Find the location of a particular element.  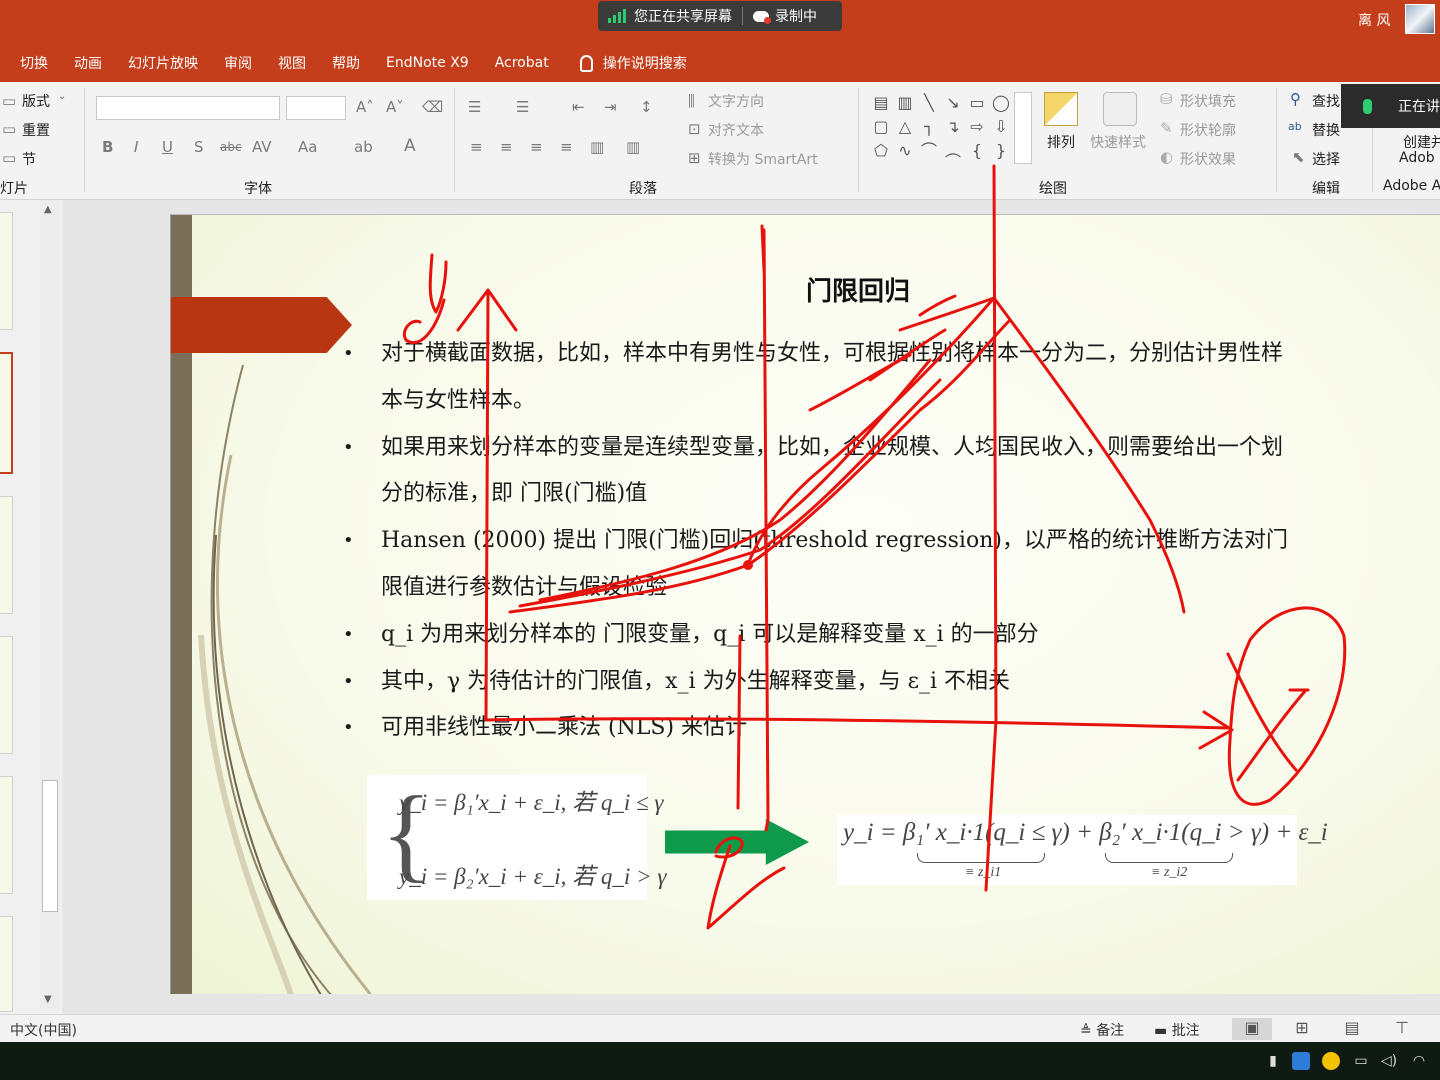

highlight-icon: ab is located at coordinates (363, 147).